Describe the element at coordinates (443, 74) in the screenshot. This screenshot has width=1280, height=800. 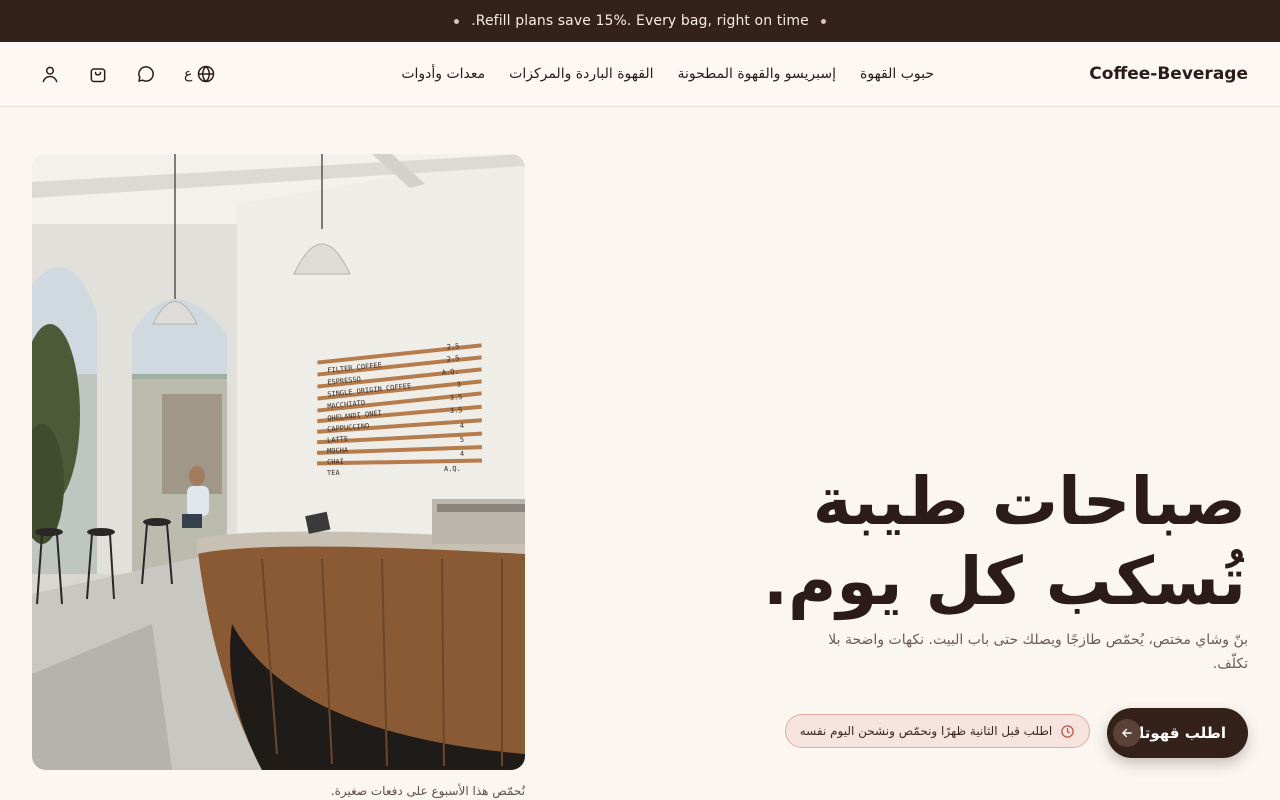
I see `nav-item-equipment: معدات وأدوات` at that location.